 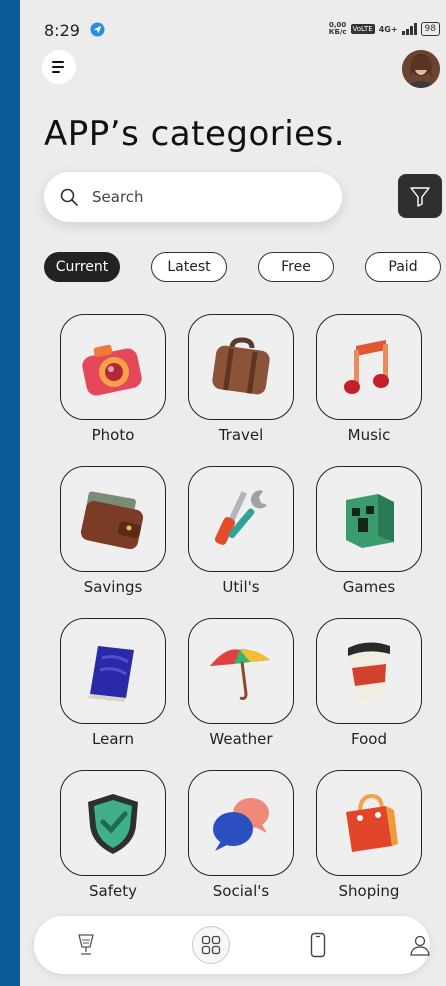 What do you see at coordinates (82, 267) in the screenshot?
I see `chip-current: Current` at bounding box center [82, 267].